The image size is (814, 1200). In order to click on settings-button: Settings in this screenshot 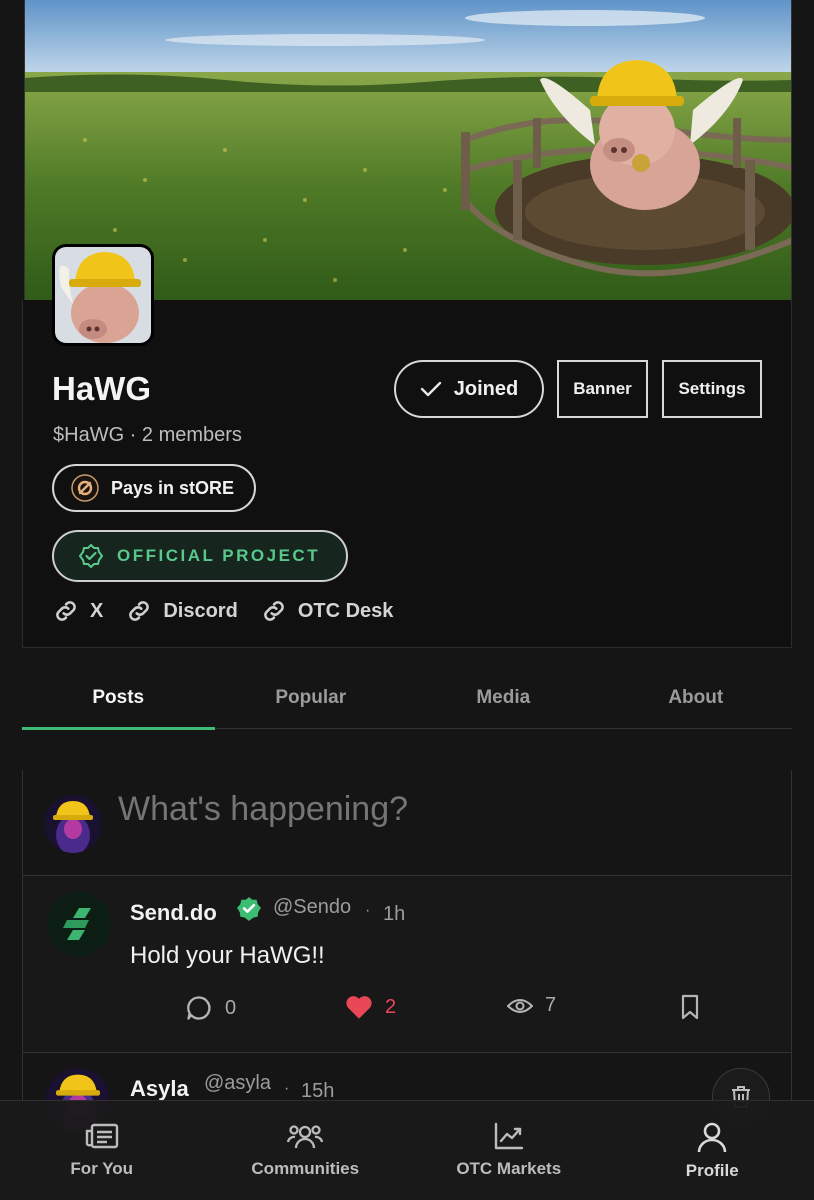, I will do `click(712, 389)`.